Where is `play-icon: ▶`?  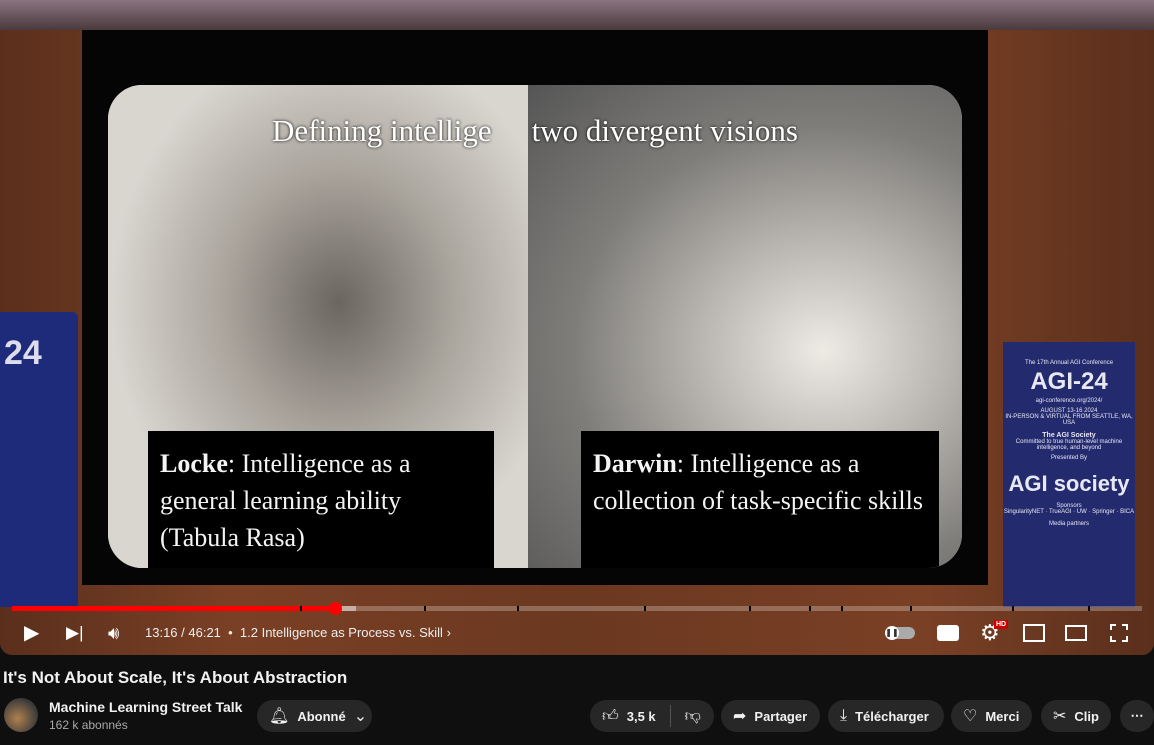
play-icon: ▶ is located at coordinates (31, 633).